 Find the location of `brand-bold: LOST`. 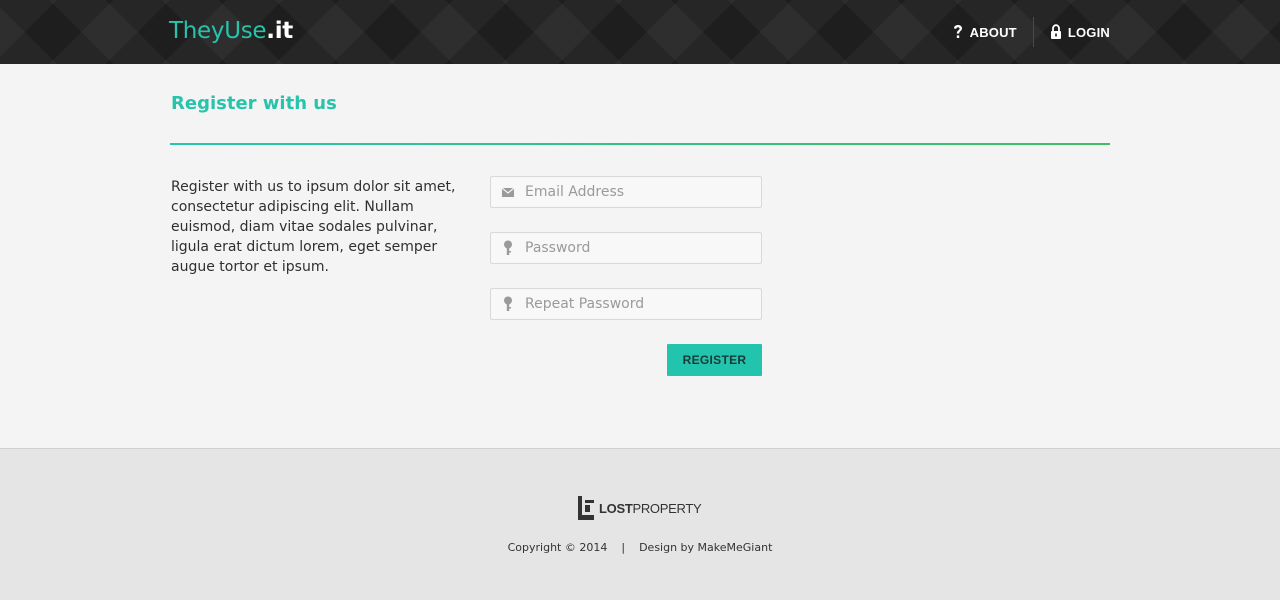

brand-bold: LOST is located at coordinates (616, 508).